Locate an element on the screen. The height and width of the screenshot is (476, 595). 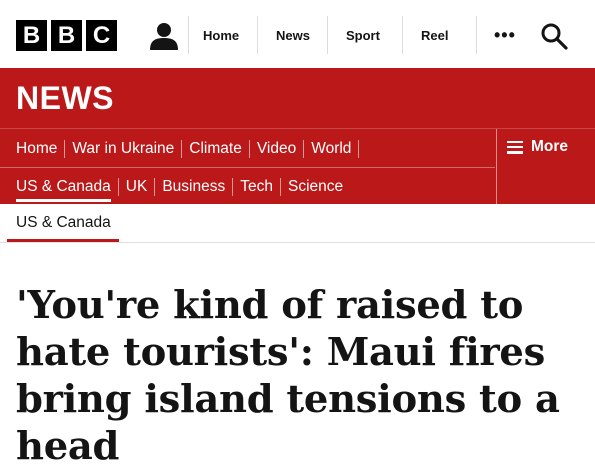
global-header: B B C Home News Sport Reel ••• is located at coordinates (297, 34).